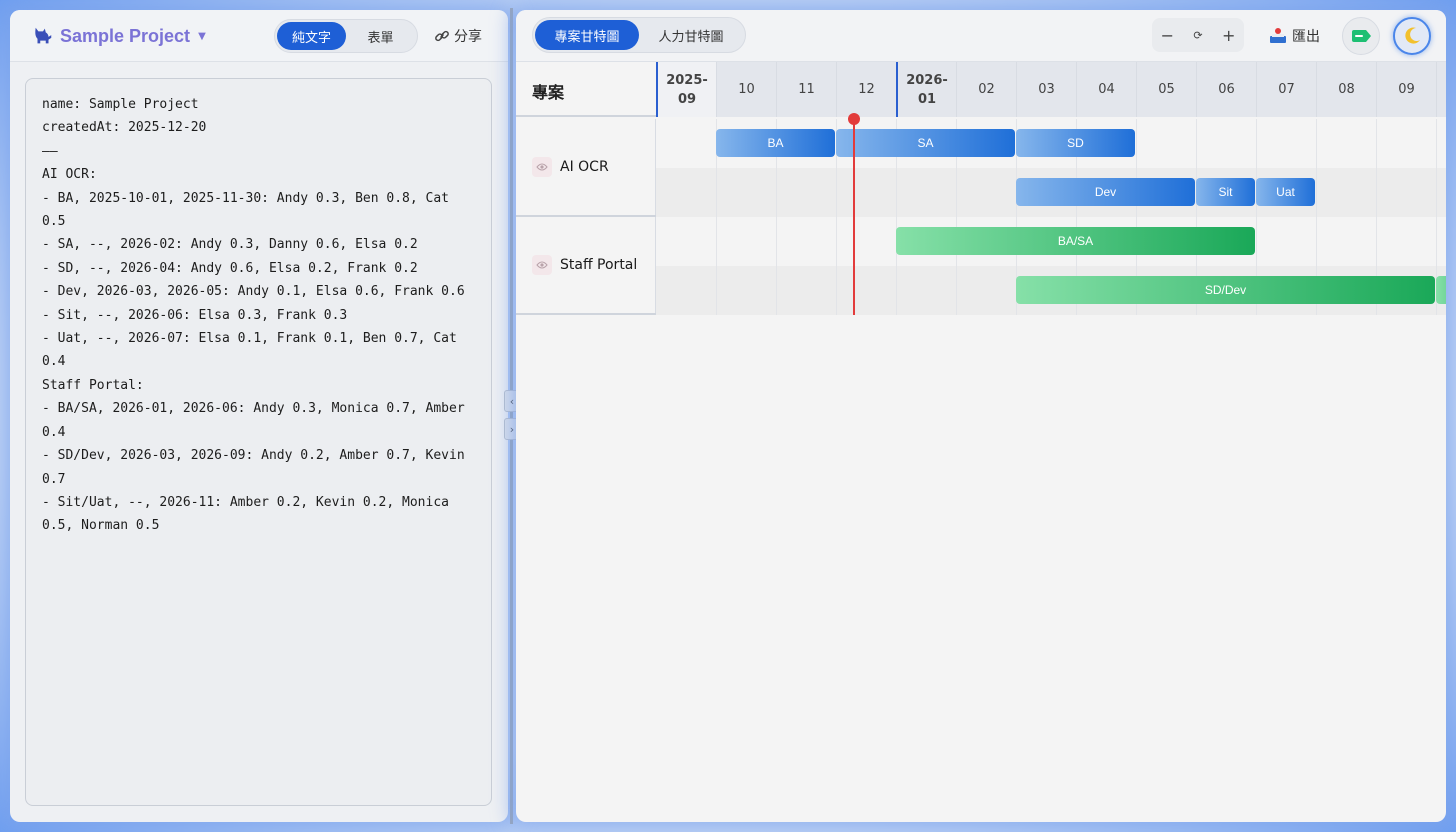  I want to click on gantt-bar: SA, so click(925, 143).